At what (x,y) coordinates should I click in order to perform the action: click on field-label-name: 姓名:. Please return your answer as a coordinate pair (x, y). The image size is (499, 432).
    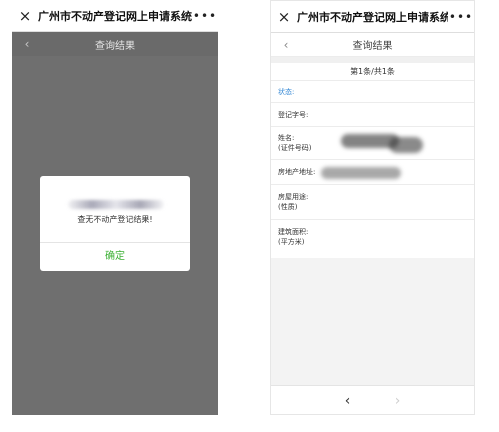
    Looking at the image, I should click on (286, 138).